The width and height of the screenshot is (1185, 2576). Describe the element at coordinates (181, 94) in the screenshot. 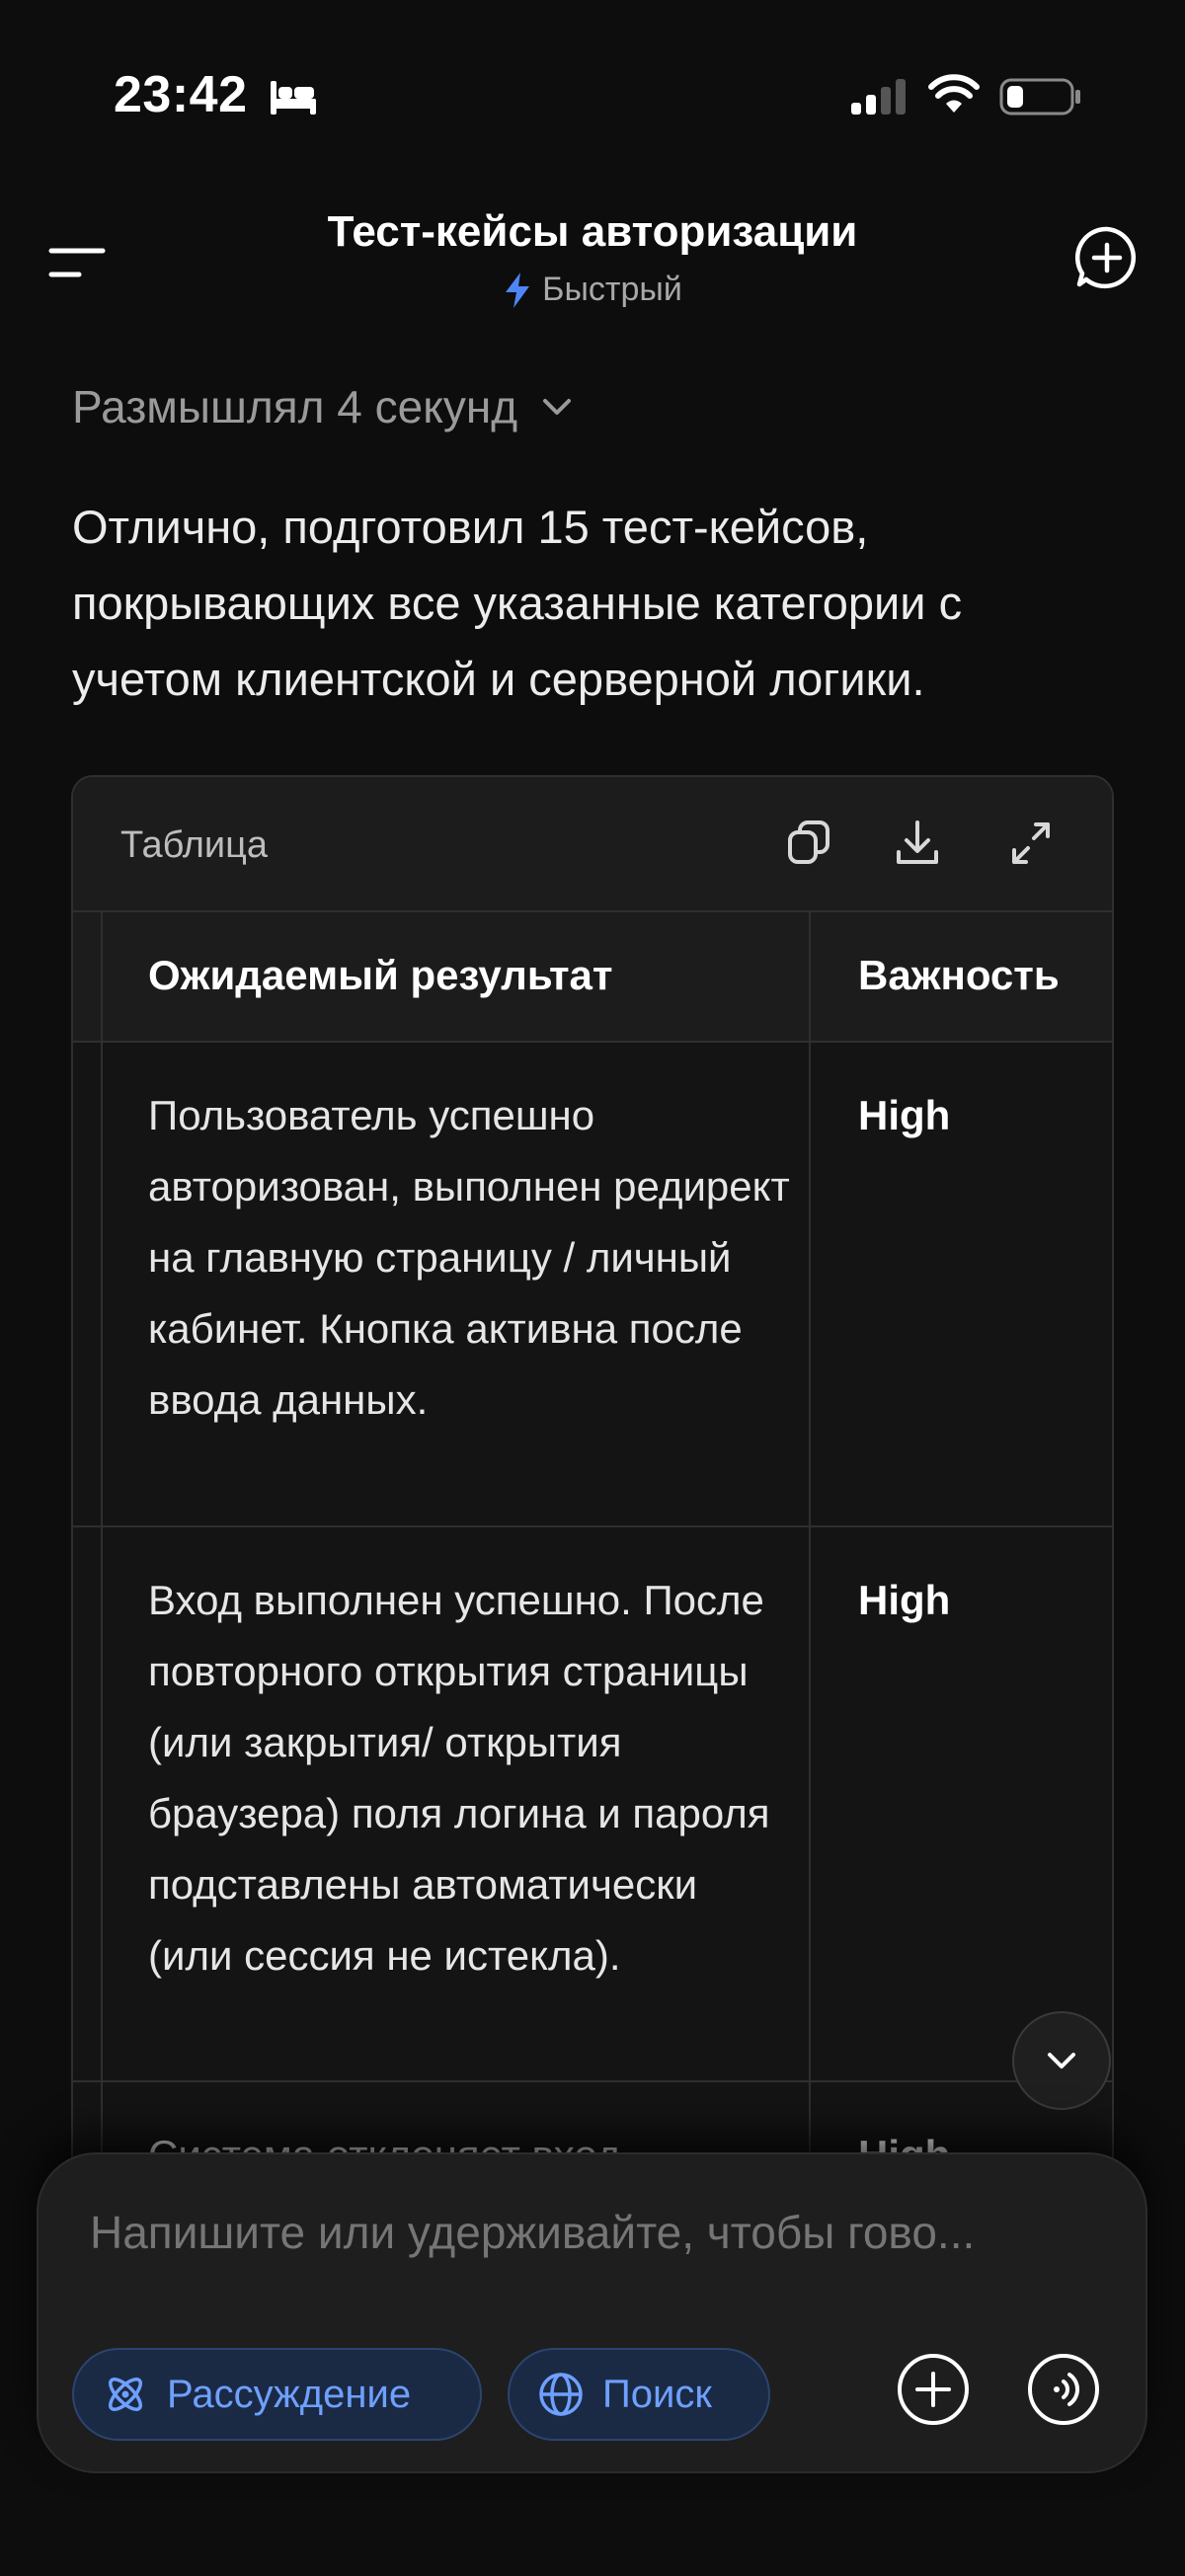

I see `status-time: 23:42` at that location.